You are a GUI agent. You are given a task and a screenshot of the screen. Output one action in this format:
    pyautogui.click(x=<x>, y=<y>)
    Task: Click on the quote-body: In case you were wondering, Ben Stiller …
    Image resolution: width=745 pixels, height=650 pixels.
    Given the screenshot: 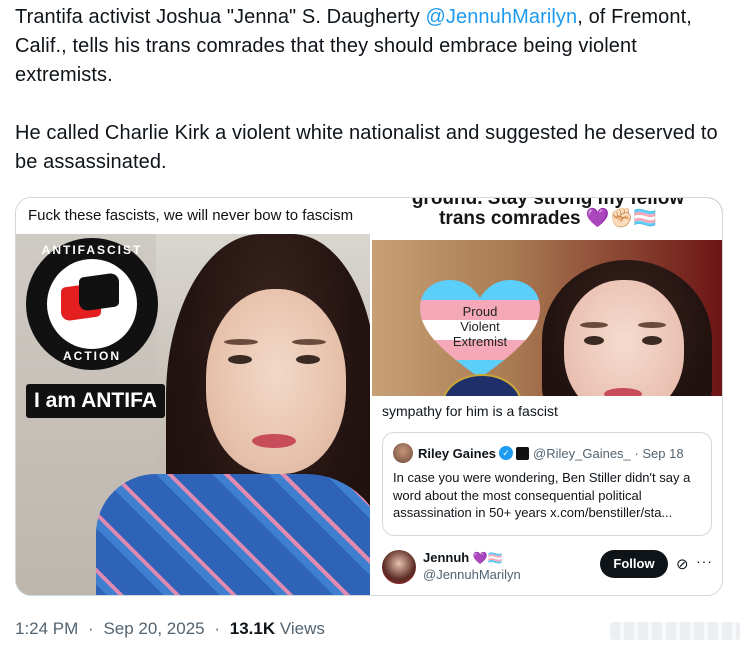 What is the action you would take?
    pyautogui.click(x=542, y=495)
    